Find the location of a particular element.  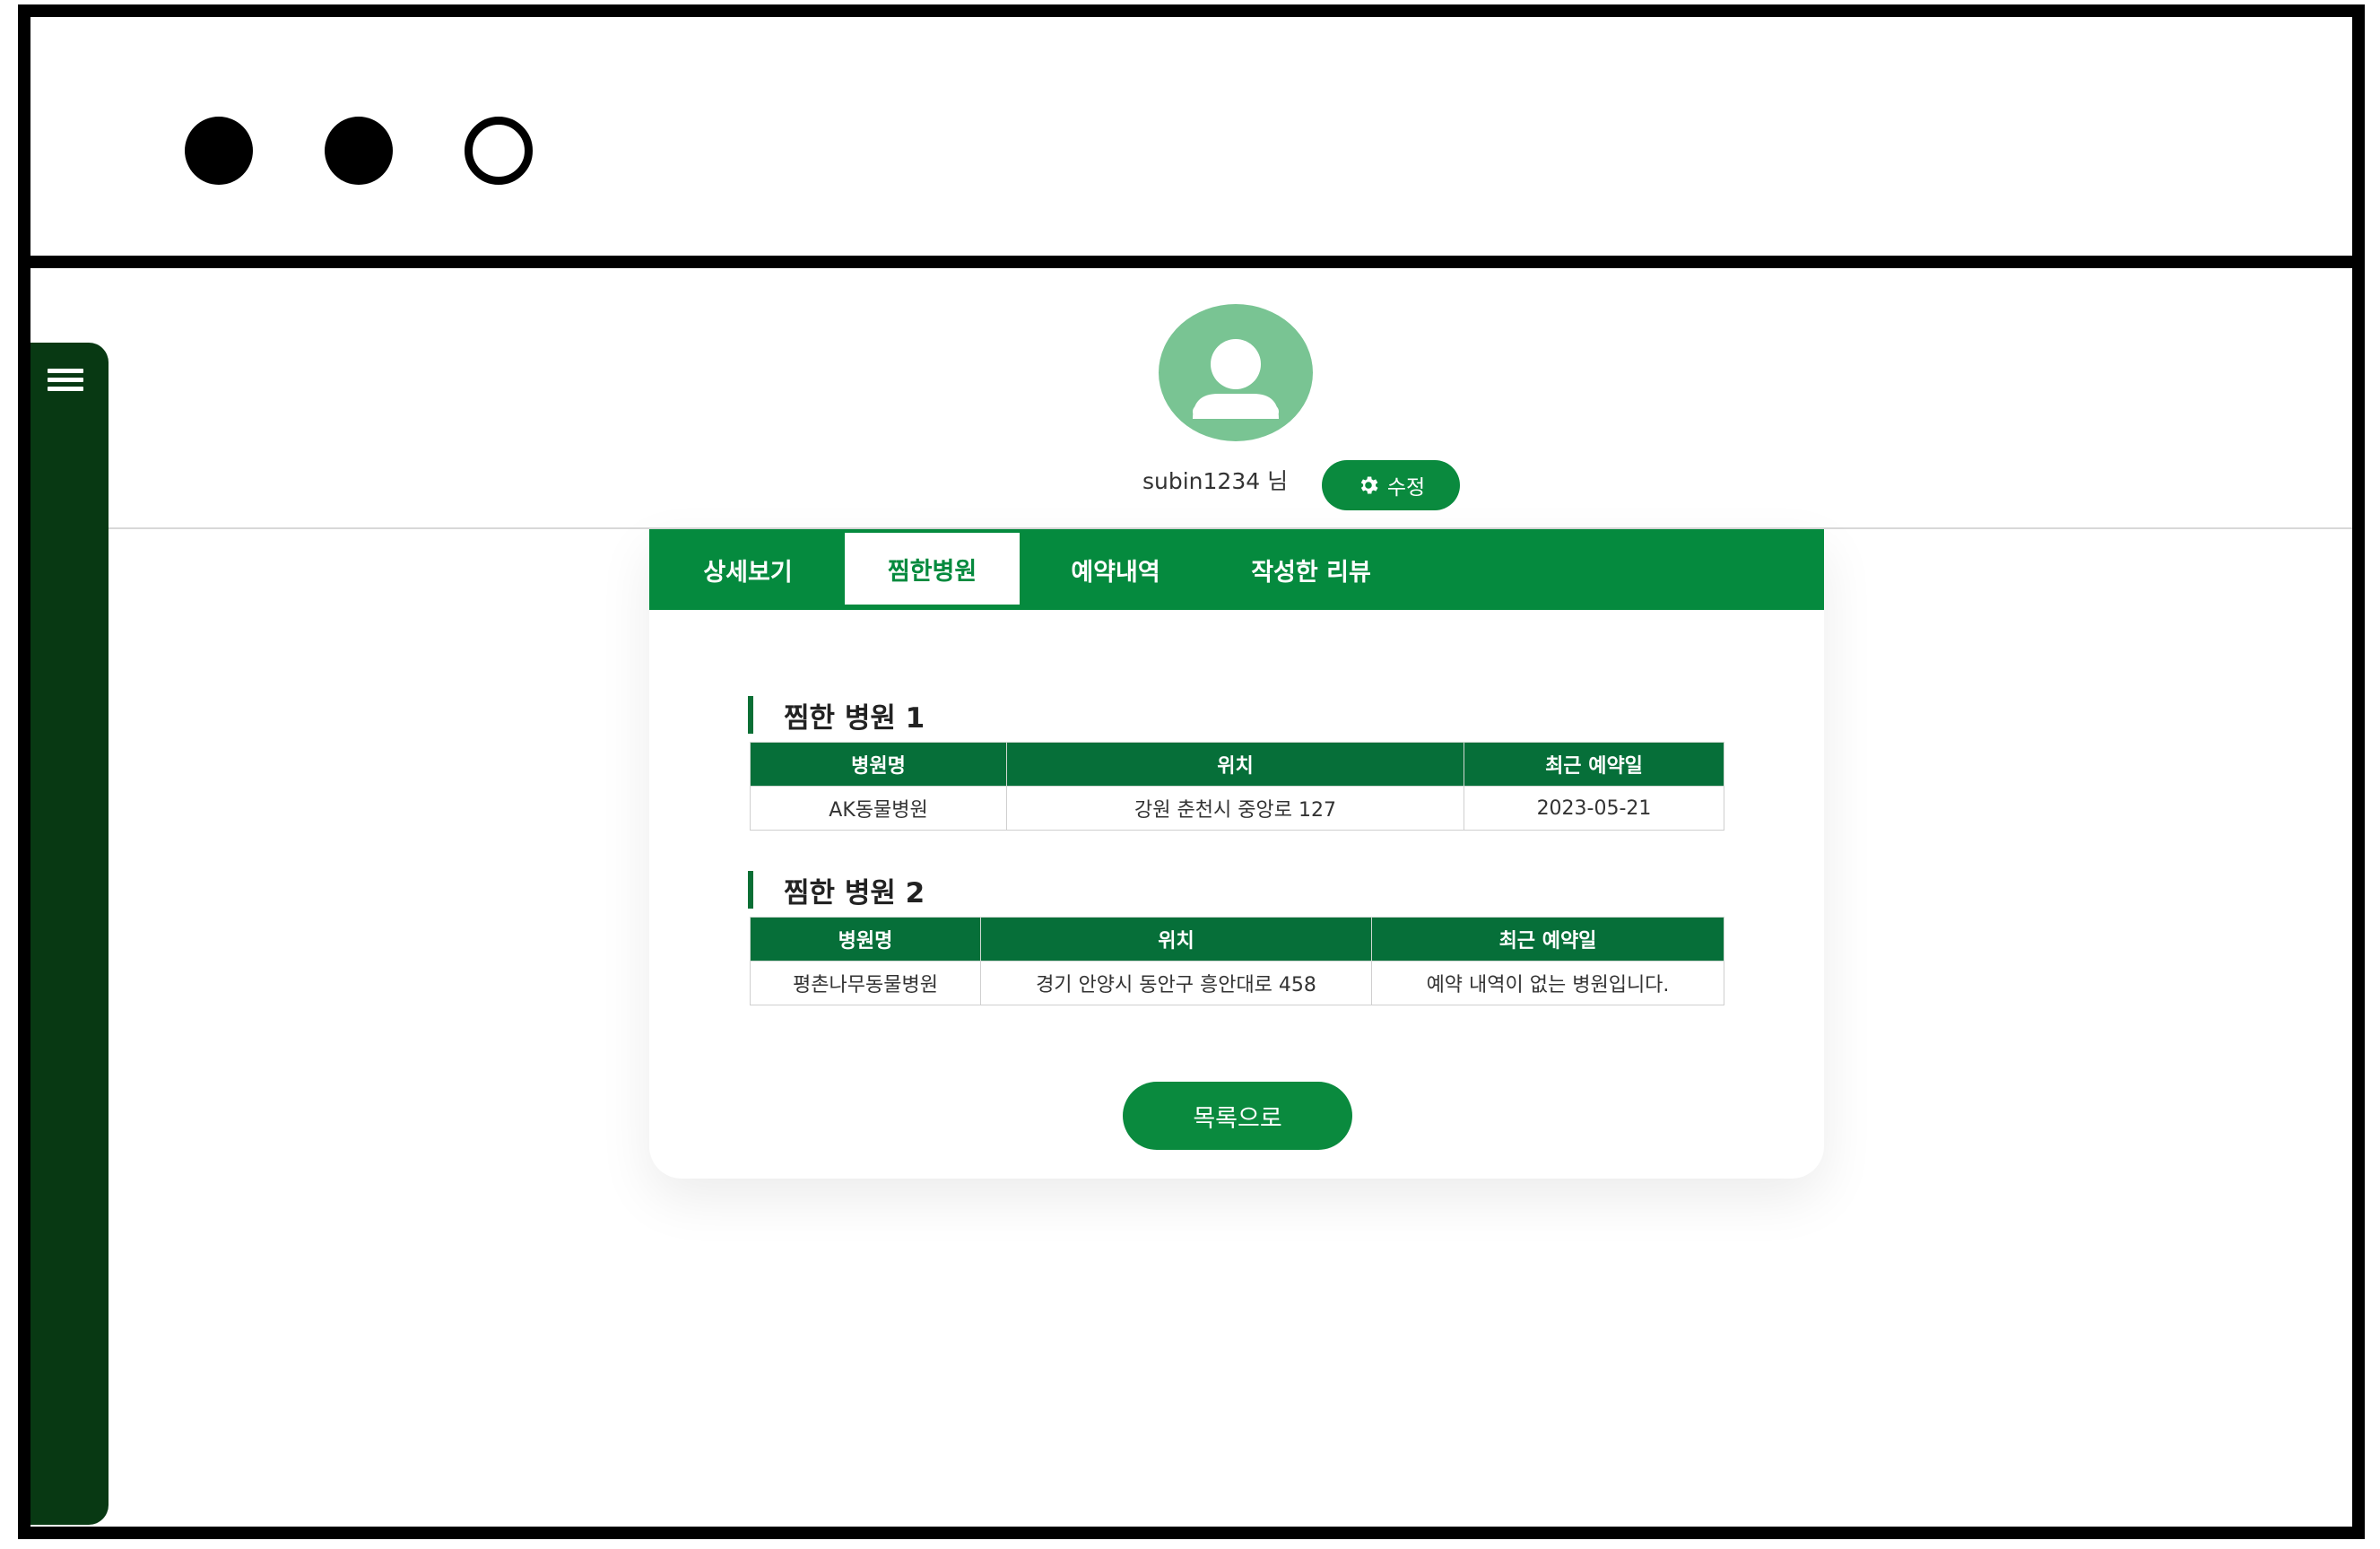

tab-favorite-hospitals: 찜한병원 is located at coordinates (932, 569).